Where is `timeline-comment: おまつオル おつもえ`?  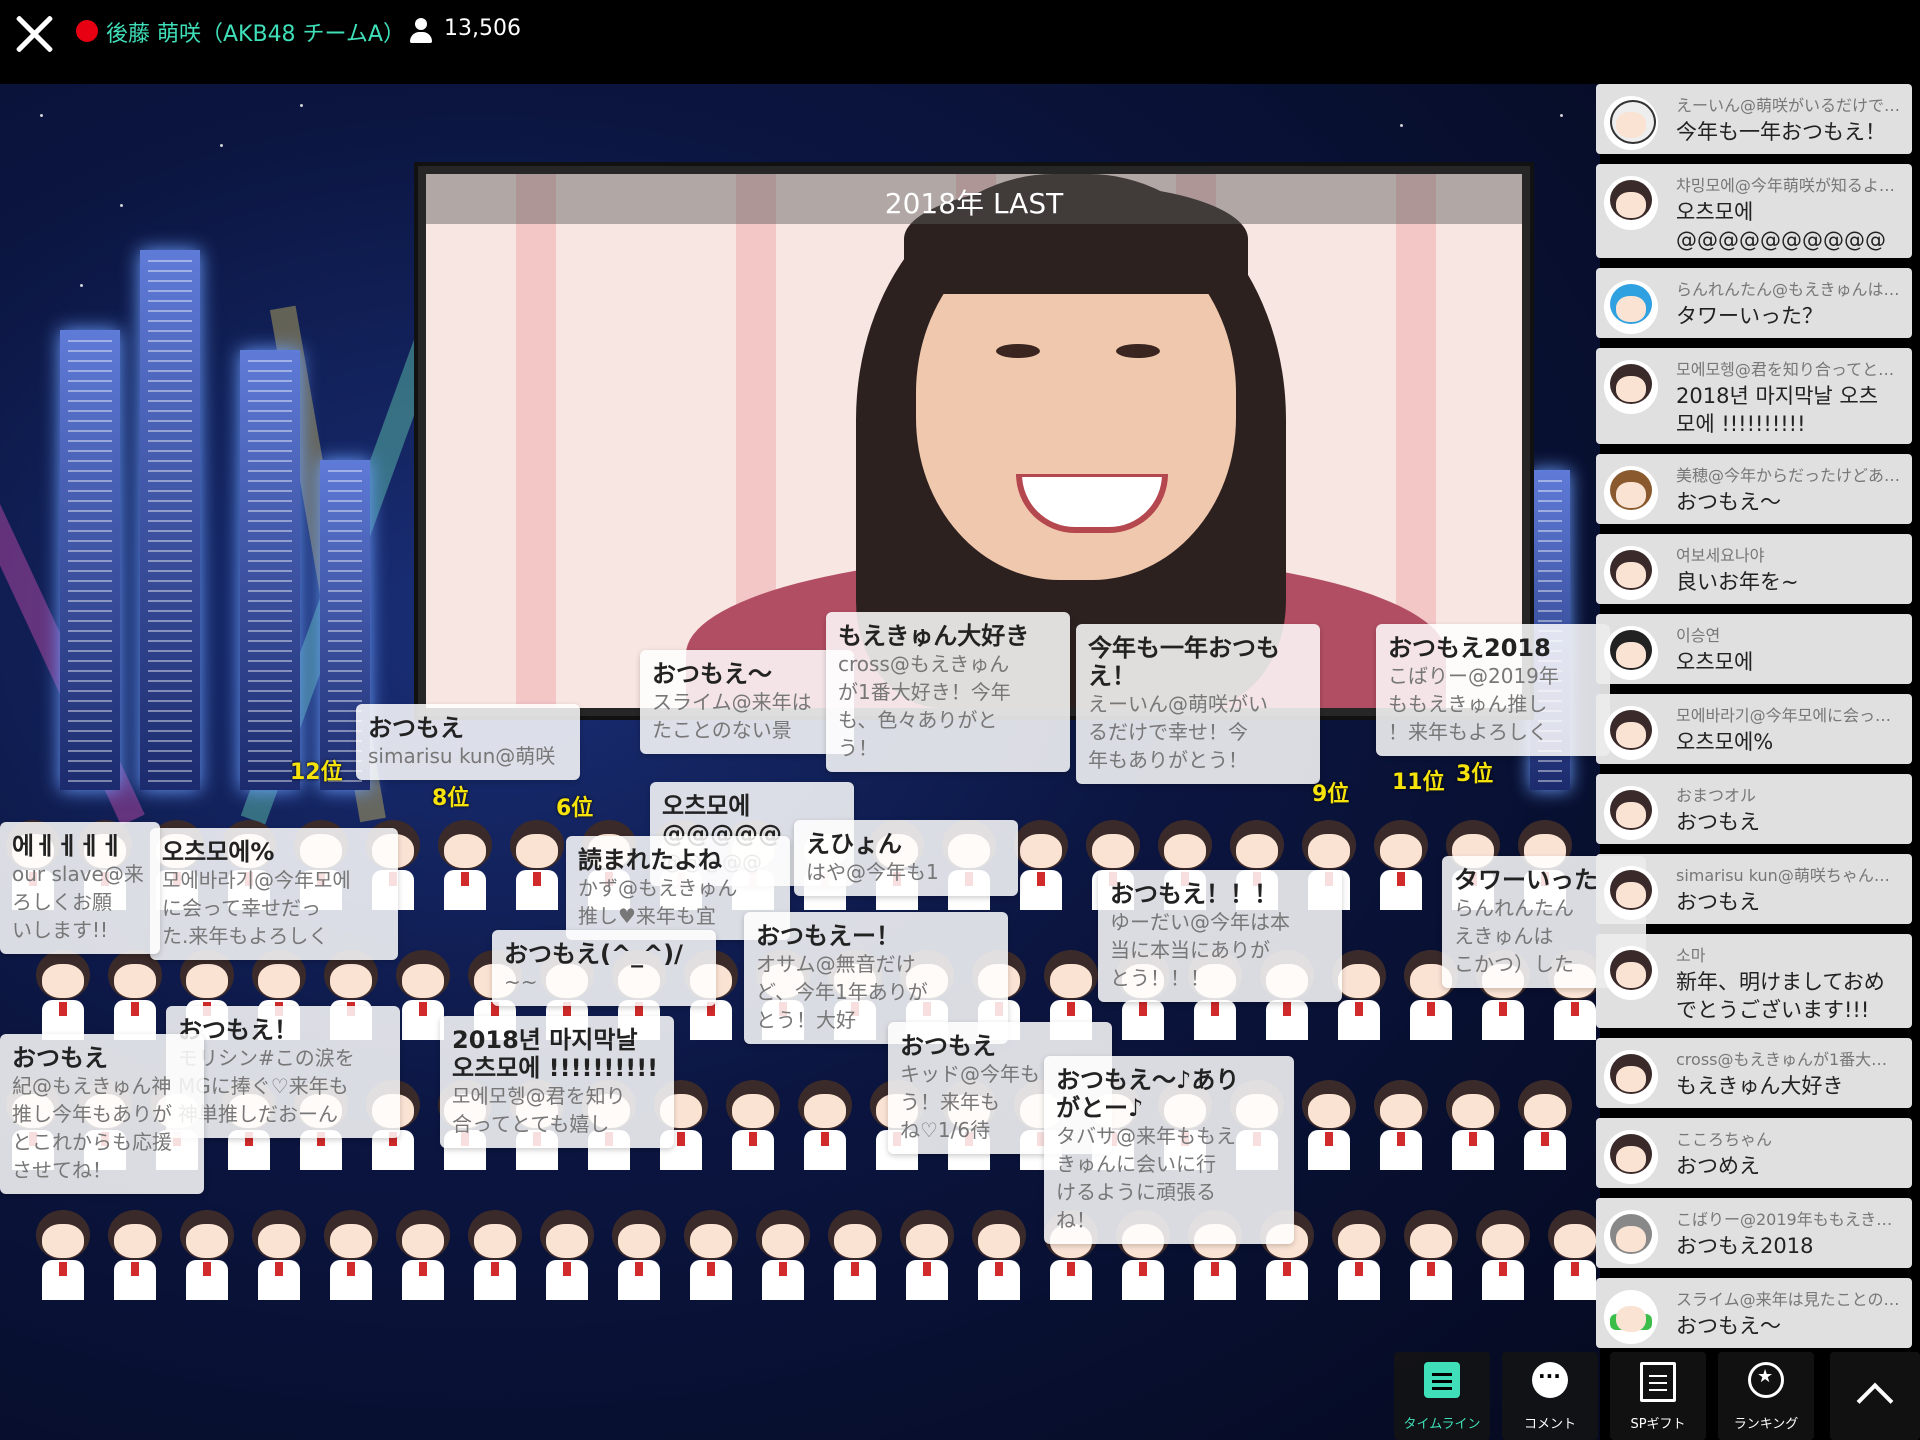
timeline-comment: おまつオル おつもえ is located at coordinates (1754, 809).